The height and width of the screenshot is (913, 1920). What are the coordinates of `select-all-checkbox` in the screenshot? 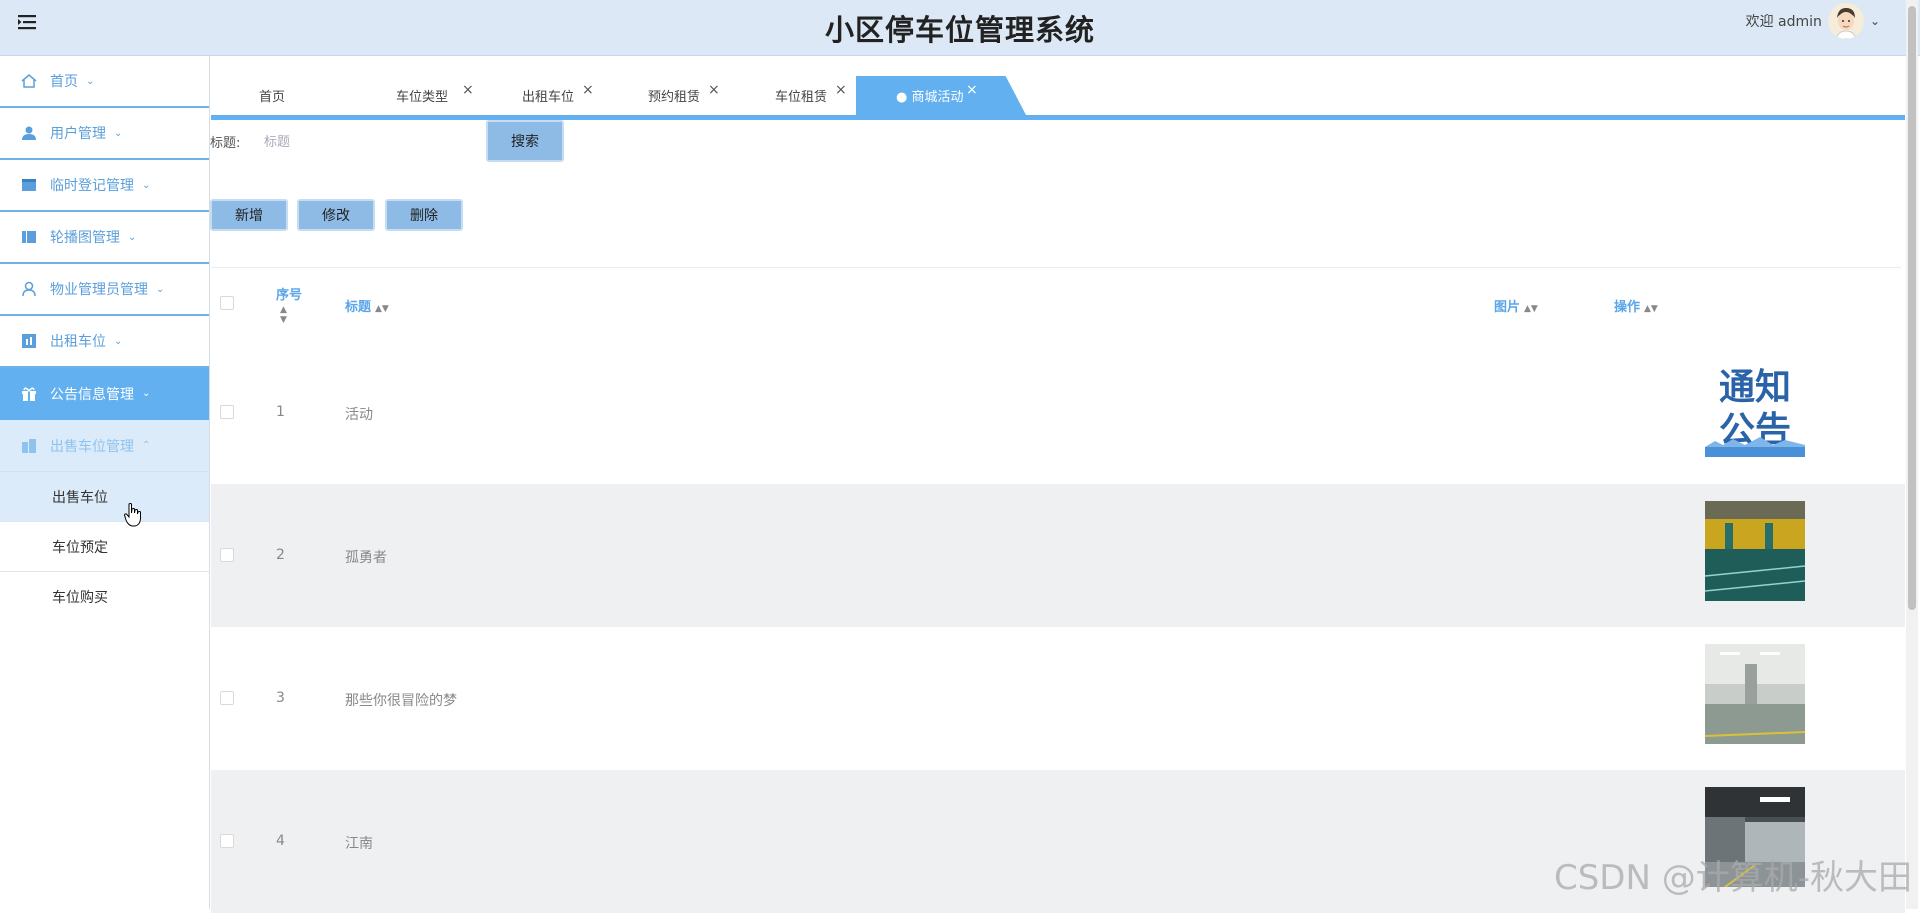 It's located at (227, 303).